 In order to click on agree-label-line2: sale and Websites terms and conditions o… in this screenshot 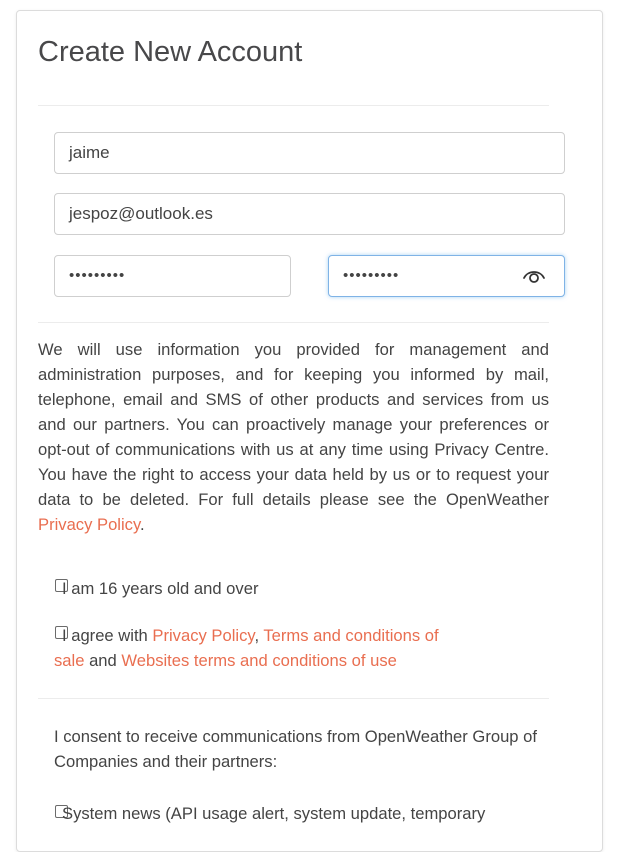, I will do `click(225, 660)`.